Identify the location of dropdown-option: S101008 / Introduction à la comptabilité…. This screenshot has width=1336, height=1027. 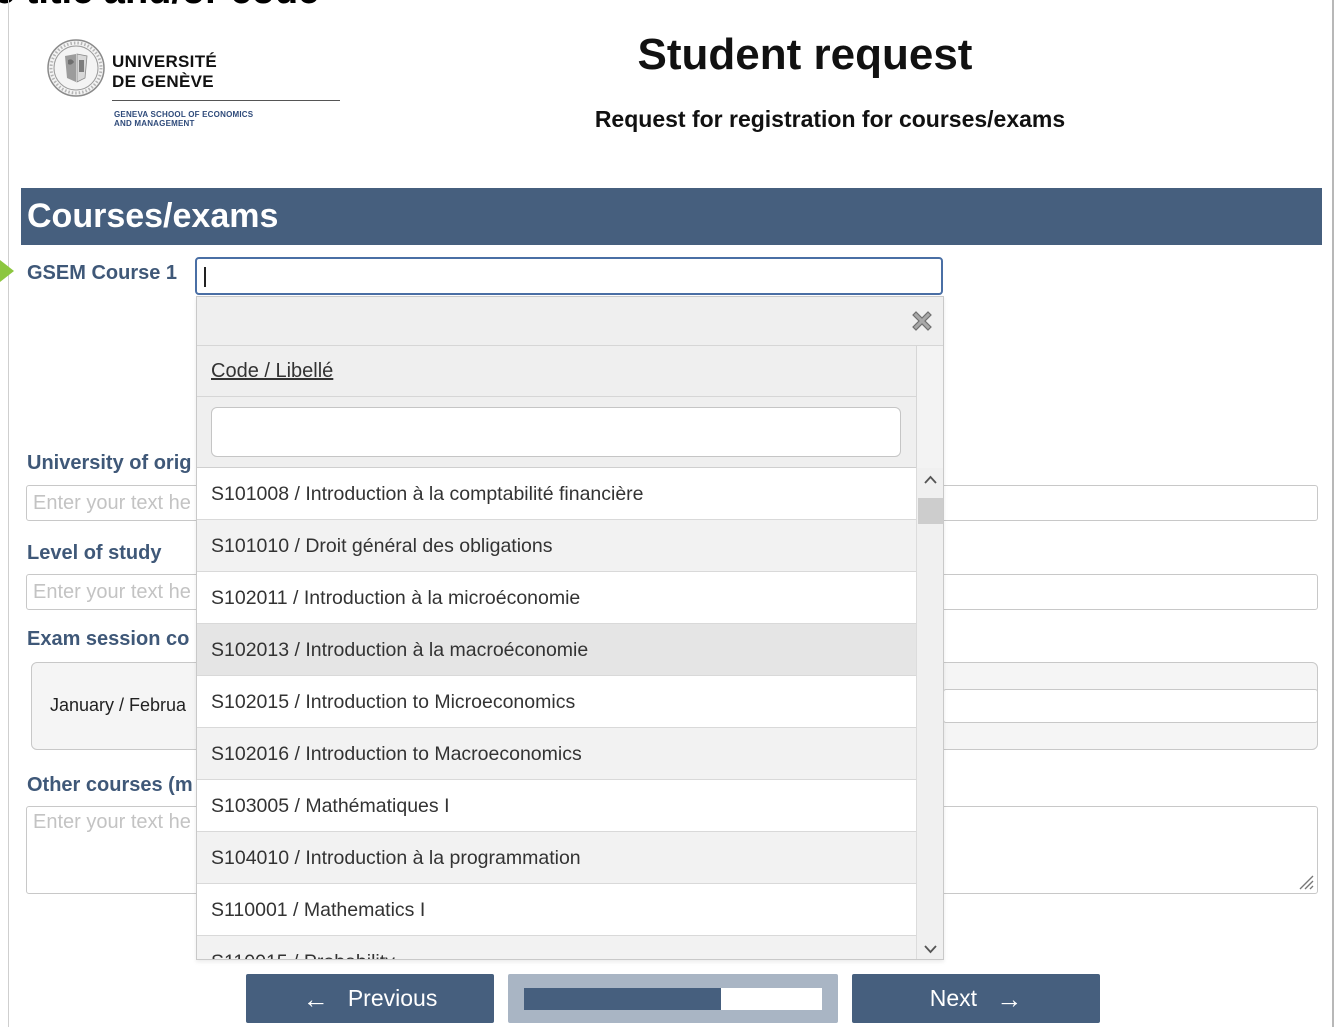
(556, 494).